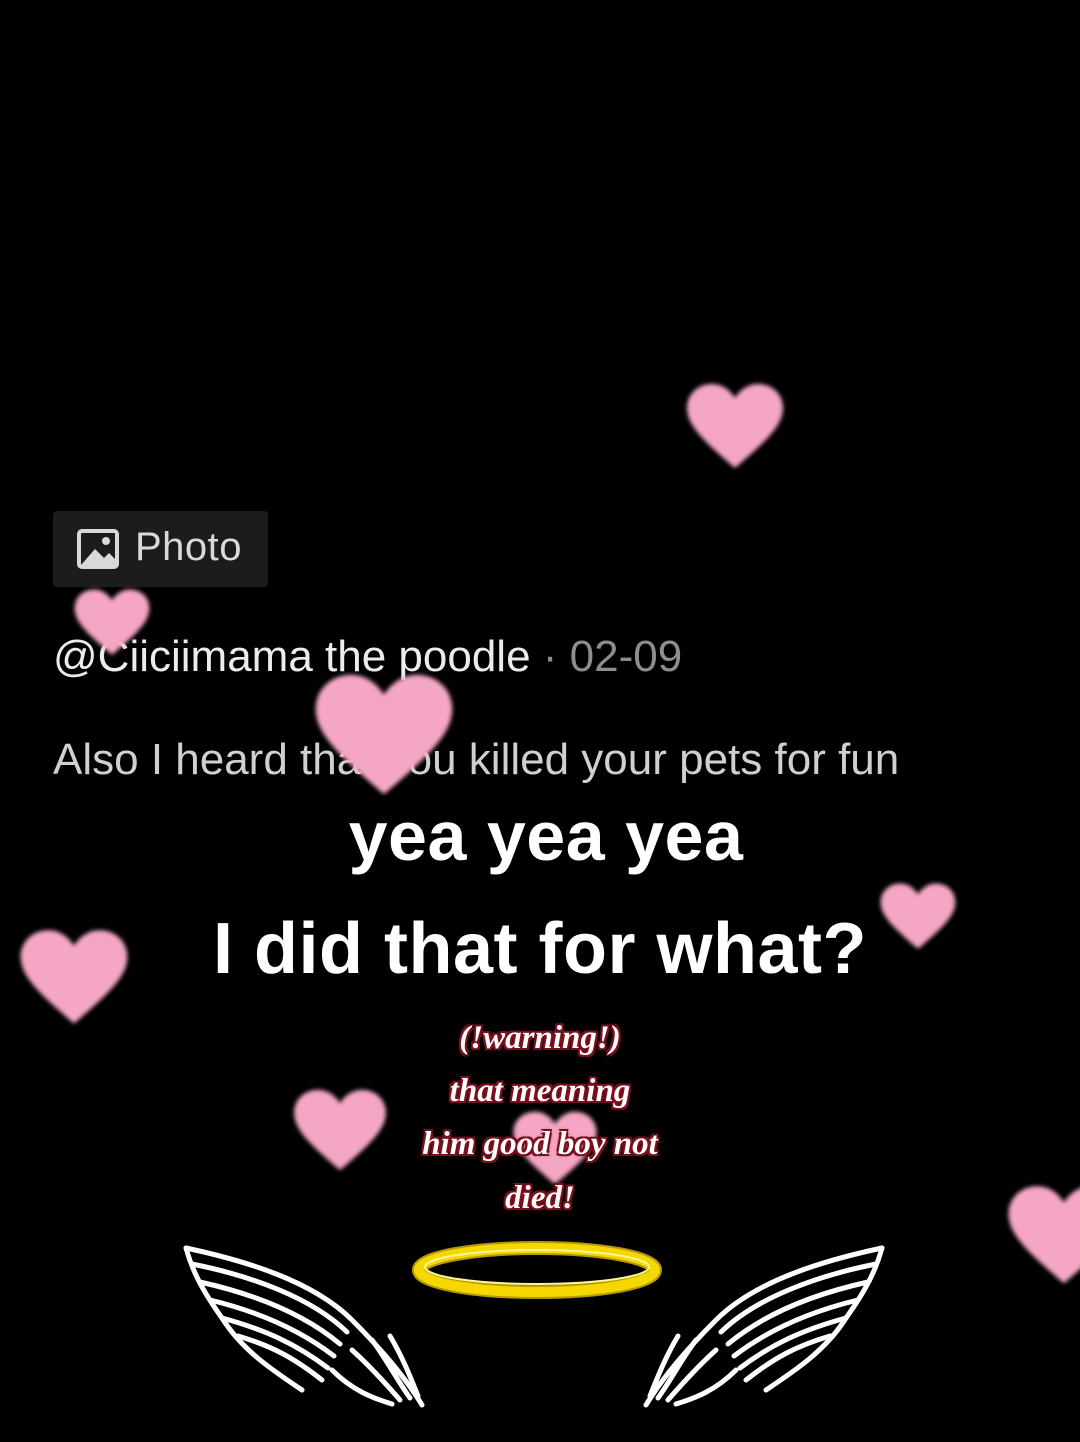  What do you see at coordinates (98, 549) in the screenshot?
I see `image-icon` at bounding box center [98, 549].